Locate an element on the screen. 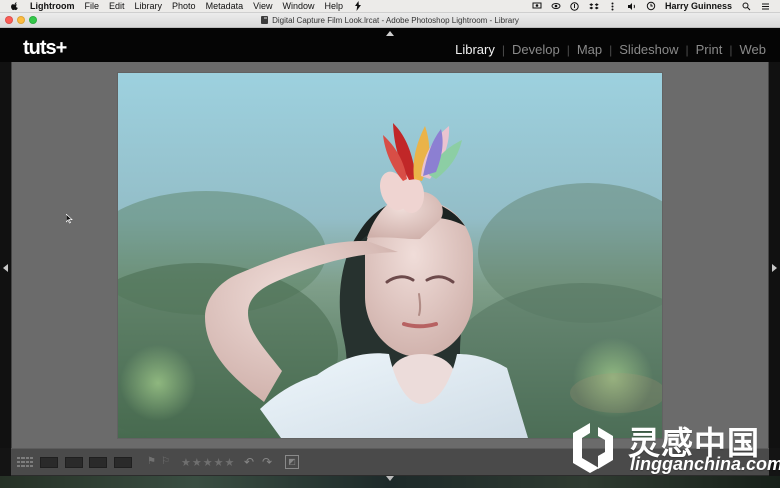  menu-edit: Edit is located at coordinates (117, 6).